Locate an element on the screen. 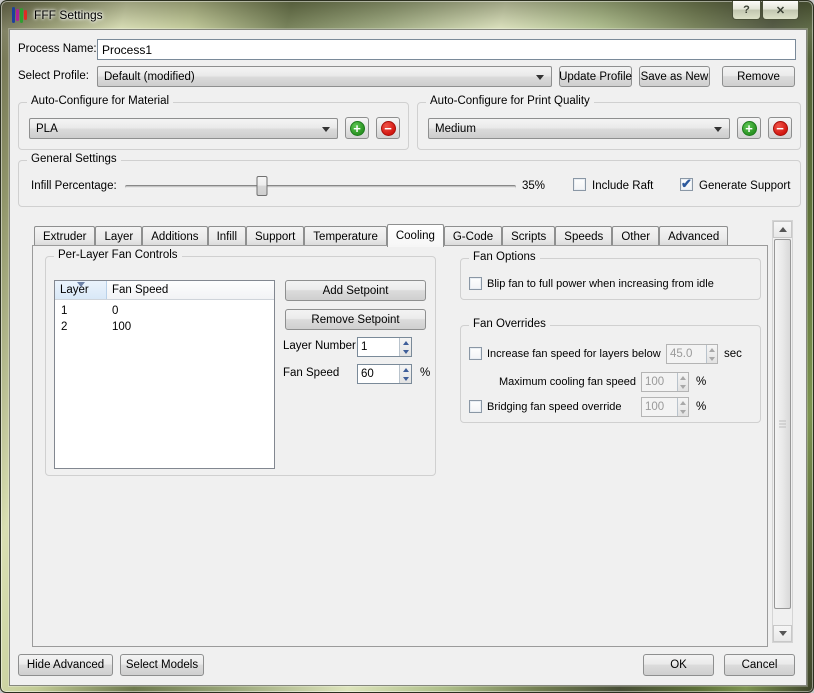 Image resolution: width=814 pixels, height=693 pixels. column-header-layer: Layer is located at coordinates (81, 290).